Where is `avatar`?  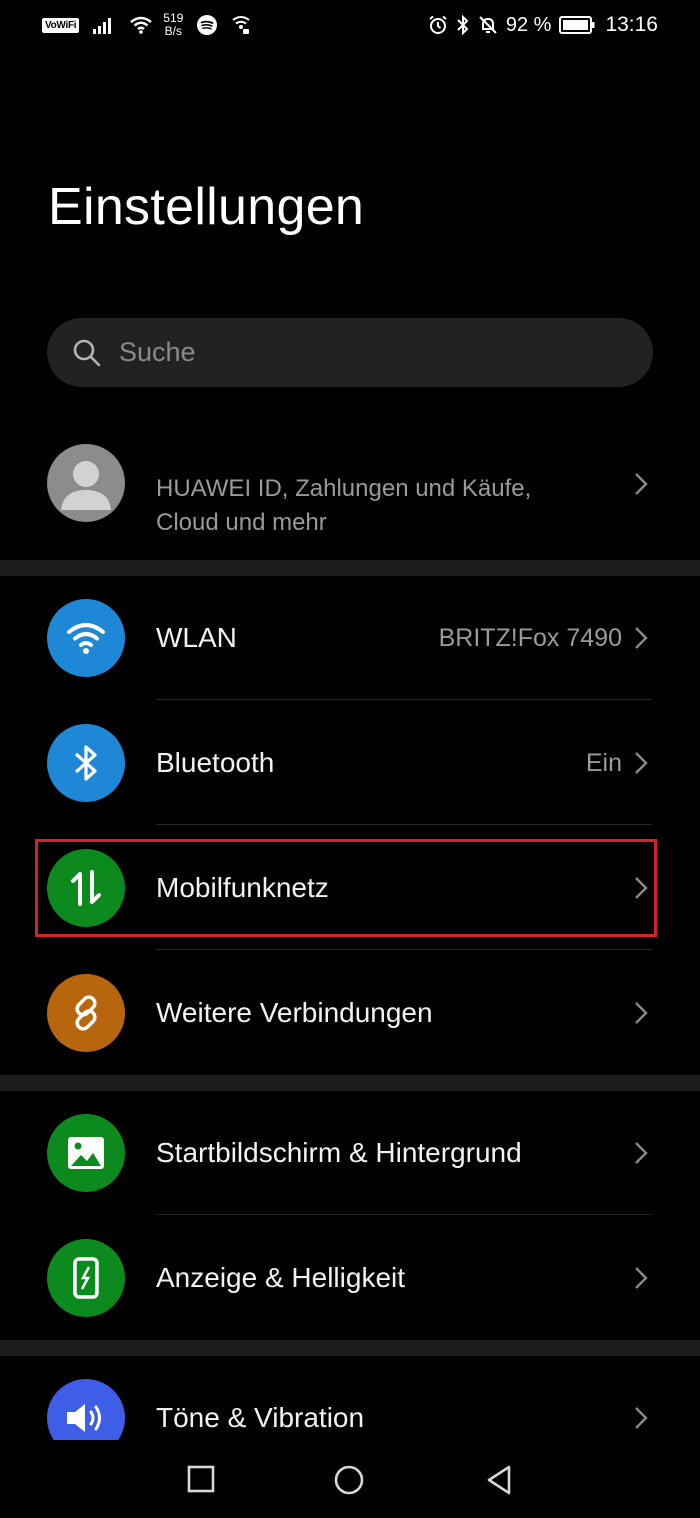
avatar is located at coordinates (86, 483).